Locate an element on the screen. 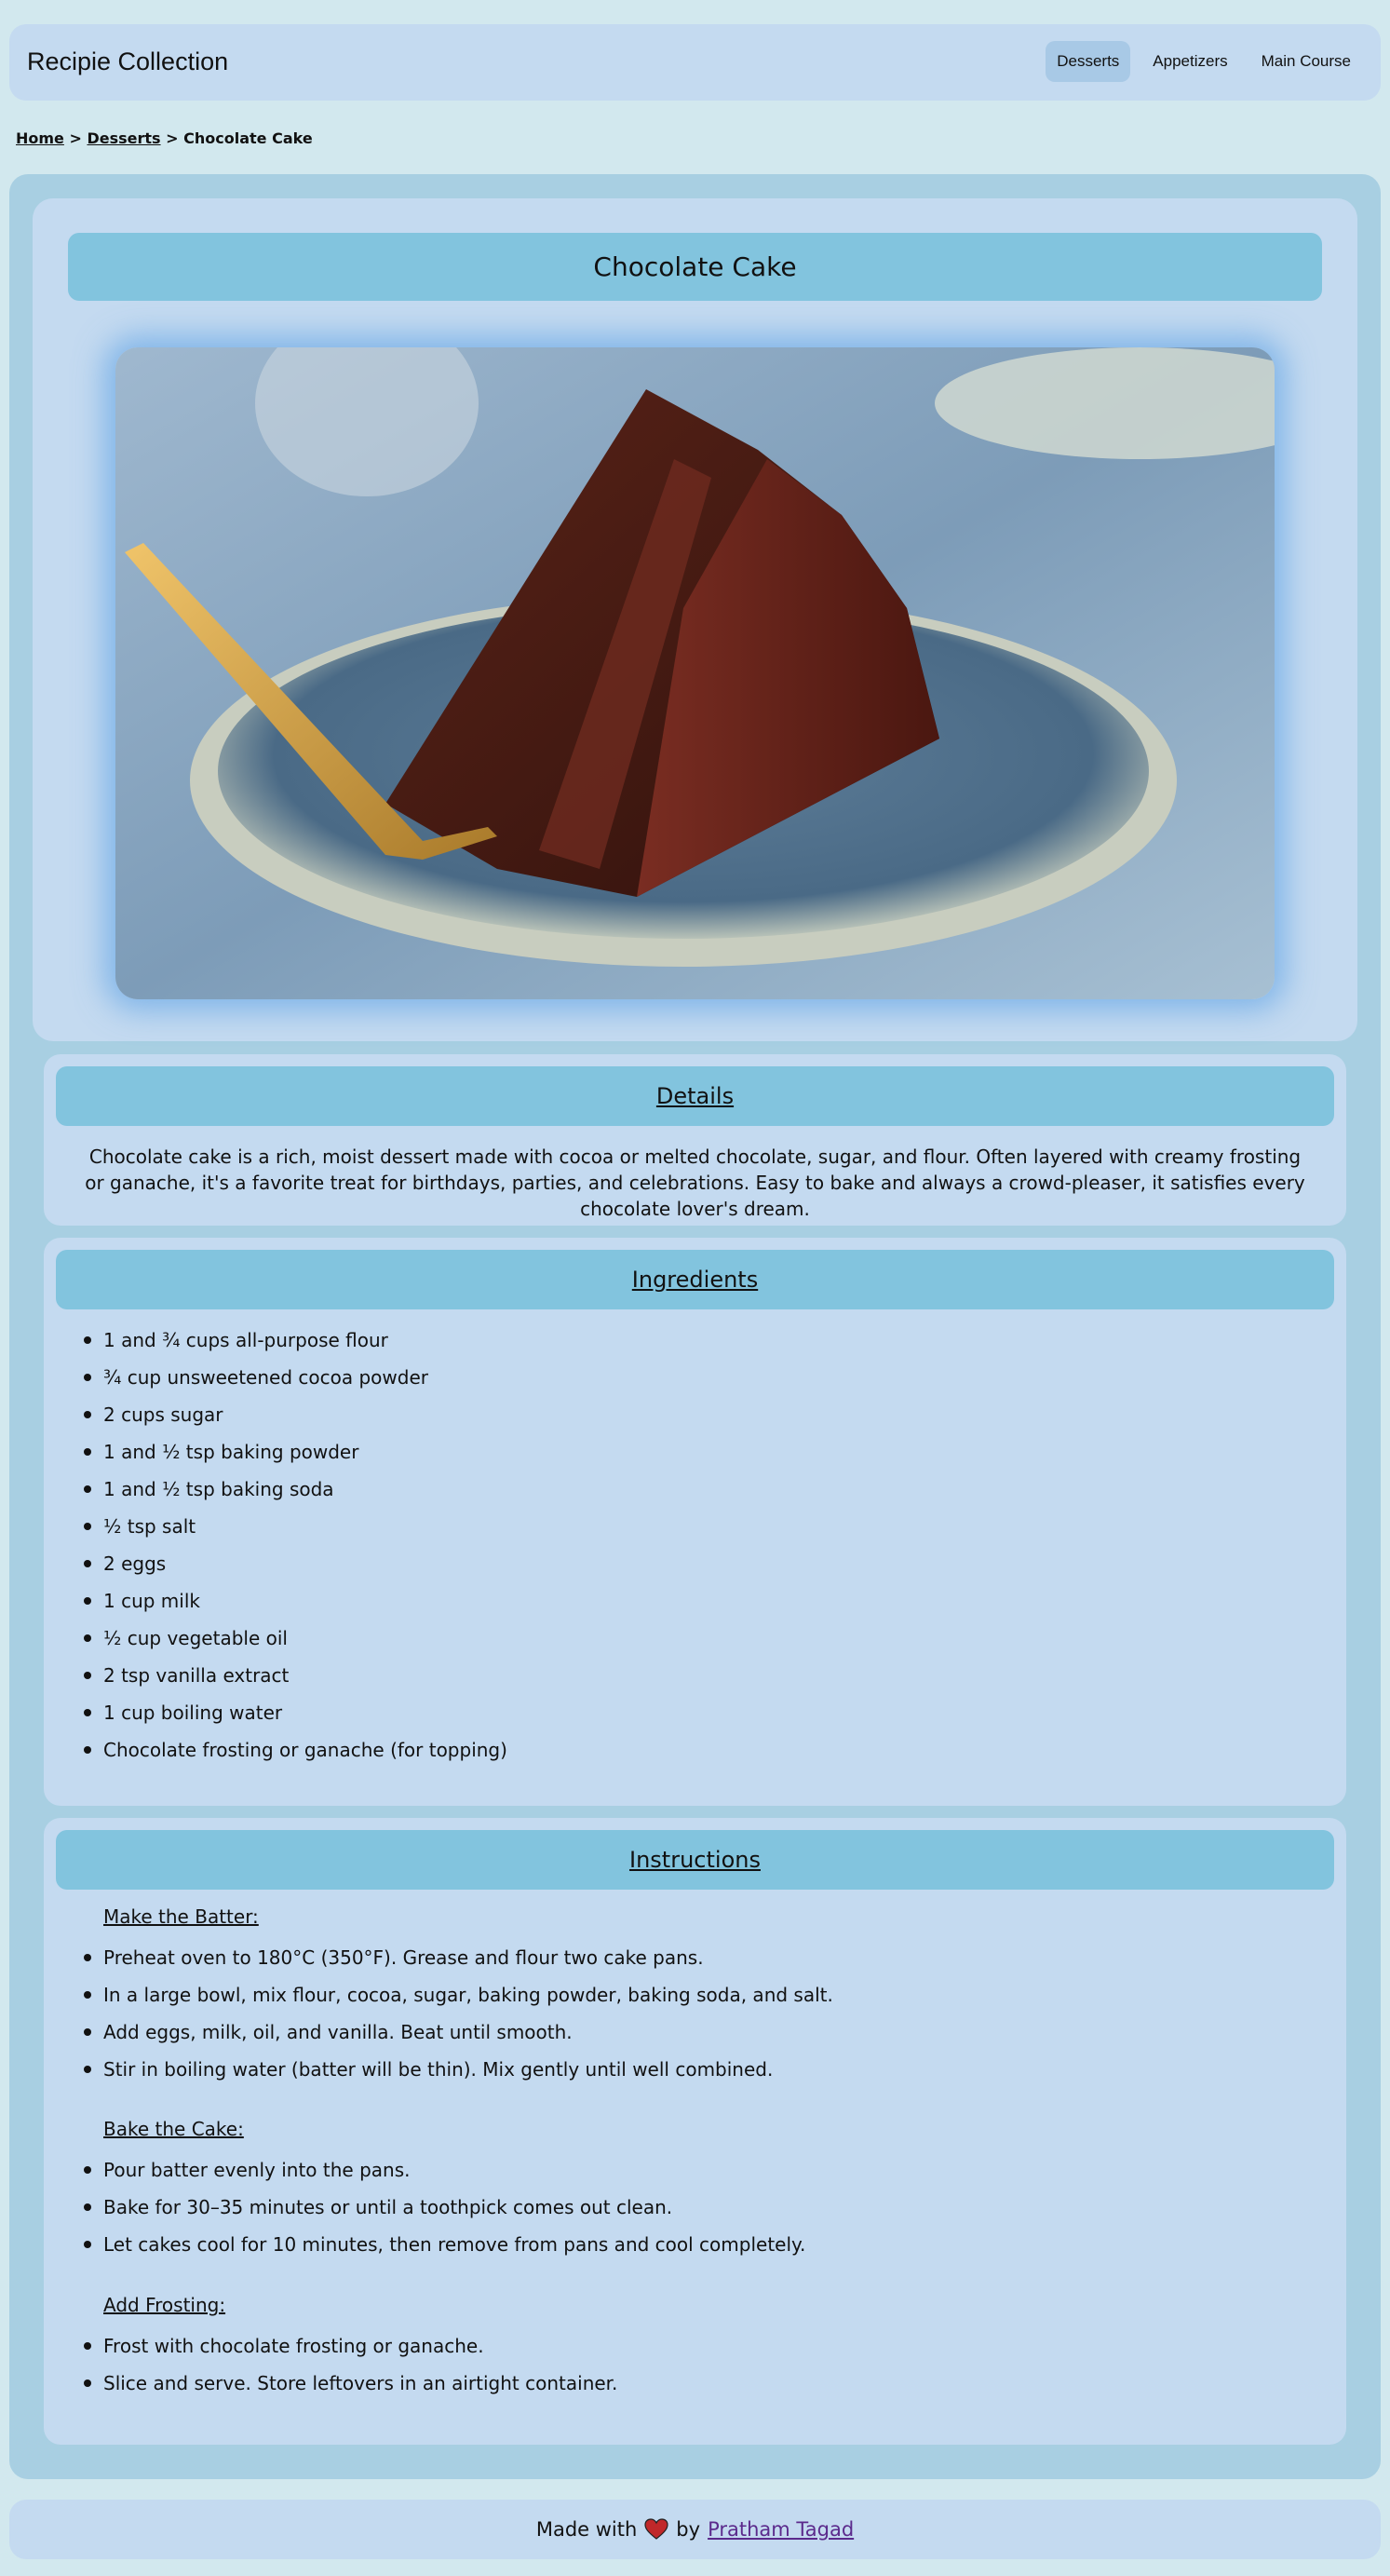  list-item: 1 and ½ tsp baking soda is located at coordinates (295, 1489).